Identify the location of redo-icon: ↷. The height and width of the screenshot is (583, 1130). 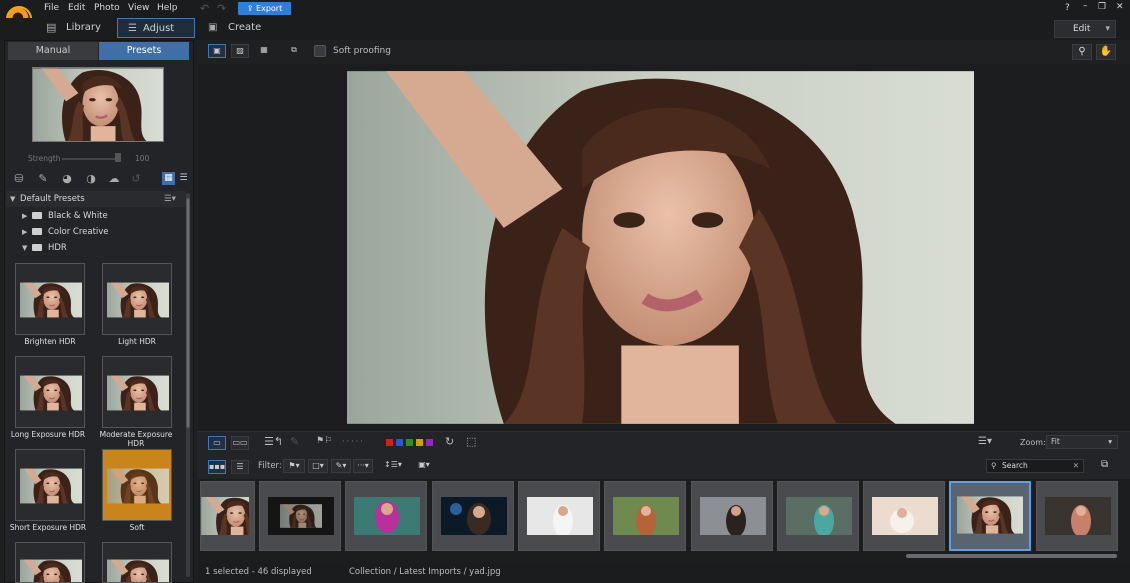
(221, 8).